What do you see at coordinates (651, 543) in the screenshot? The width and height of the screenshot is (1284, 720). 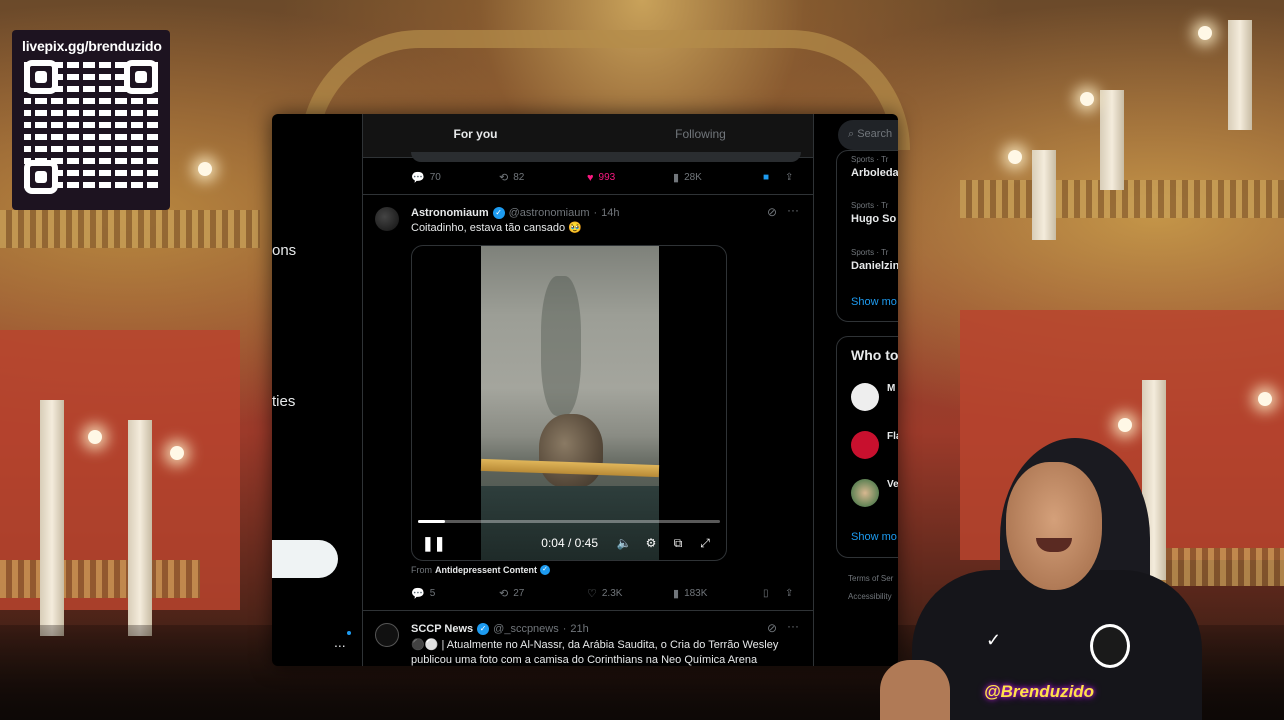 I see `settings-icon: ⚙` at bounding box center [651, 543].